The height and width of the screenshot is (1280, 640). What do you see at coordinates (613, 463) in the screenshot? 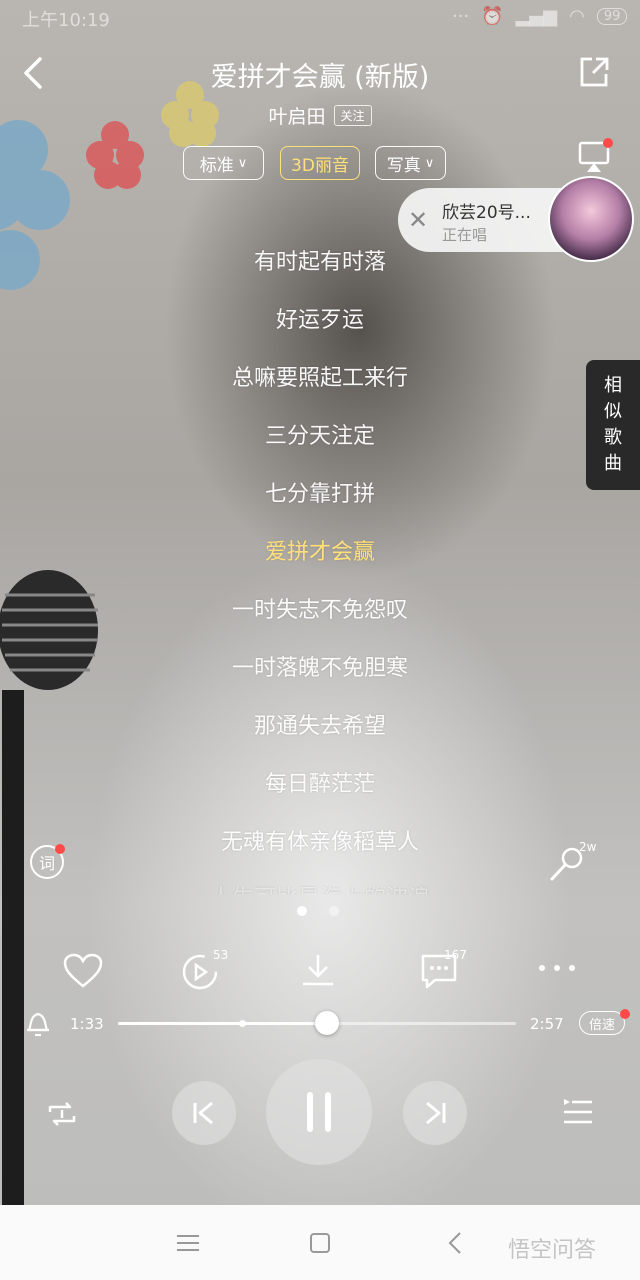
I see `side-tab-char: 曲` at bounding box center [613, 463].